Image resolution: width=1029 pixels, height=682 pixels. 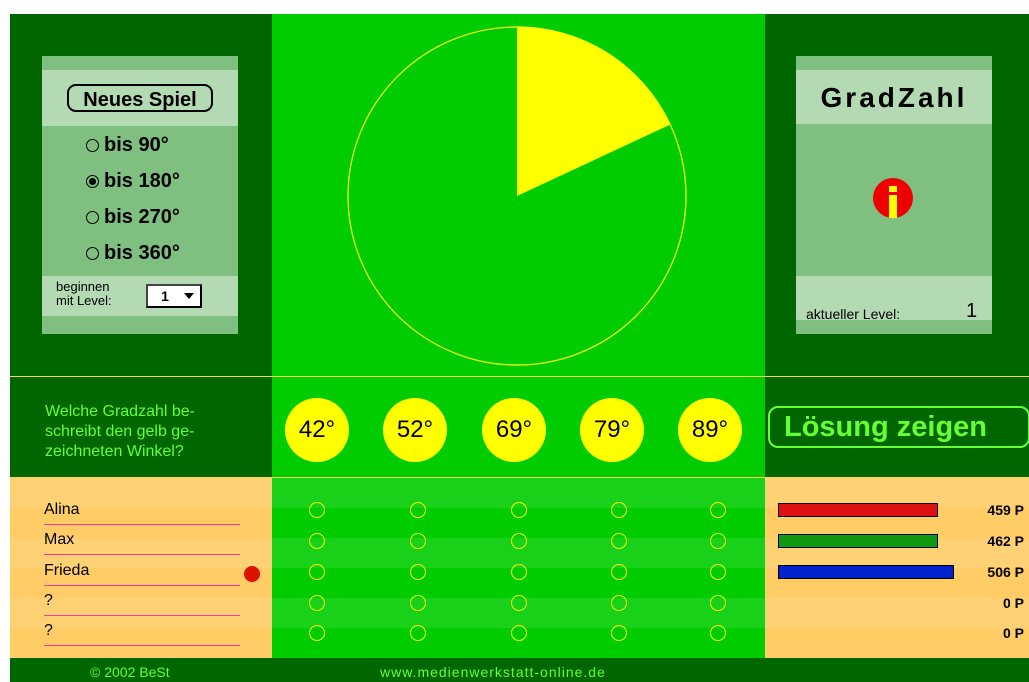 What do you see at coordinates (514, 430) in the screenshot?
I see `answer-button-3: 69°` at bounding box center [514, 430].